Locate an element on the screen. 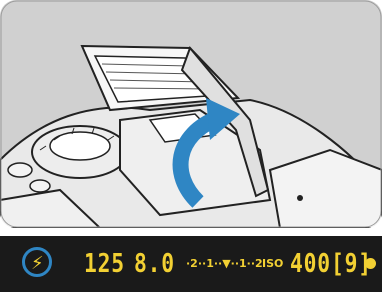 The image size is (382, 292). iso-value: 400 is located at coordinates (310, 264).